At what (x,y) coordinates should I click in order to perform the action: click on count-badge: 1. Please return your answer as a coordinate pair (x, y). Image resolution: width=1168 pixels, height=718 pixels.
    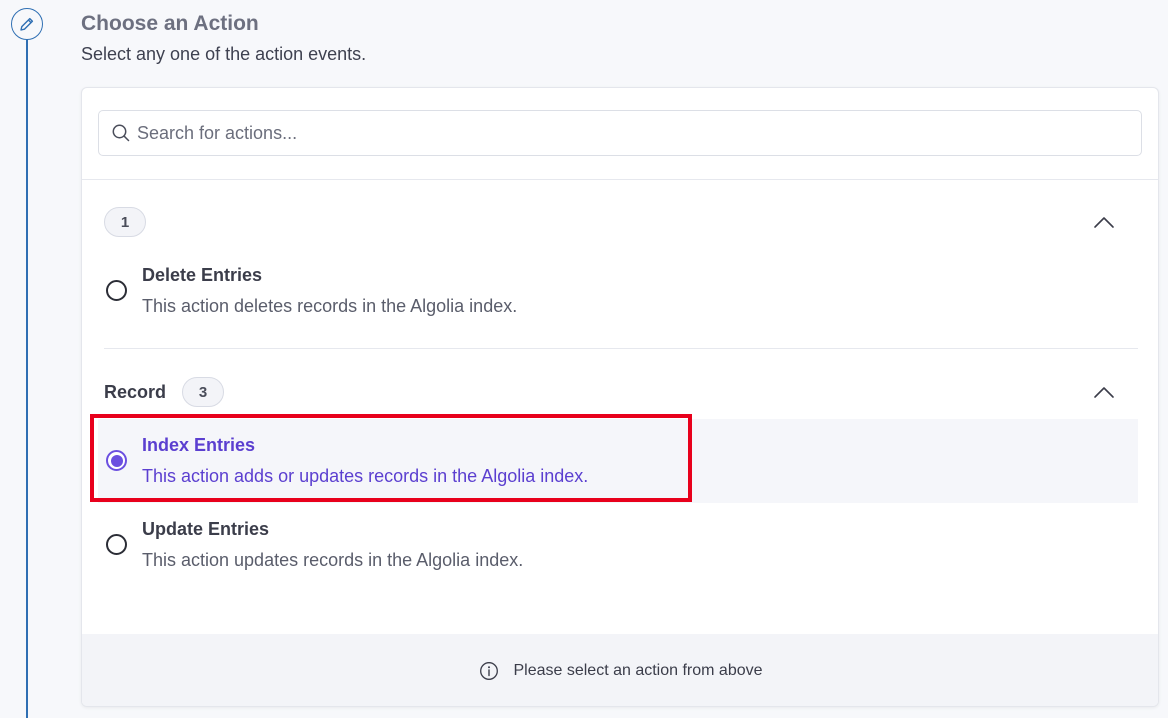
    Looking at the image, I should click on (125, 222).